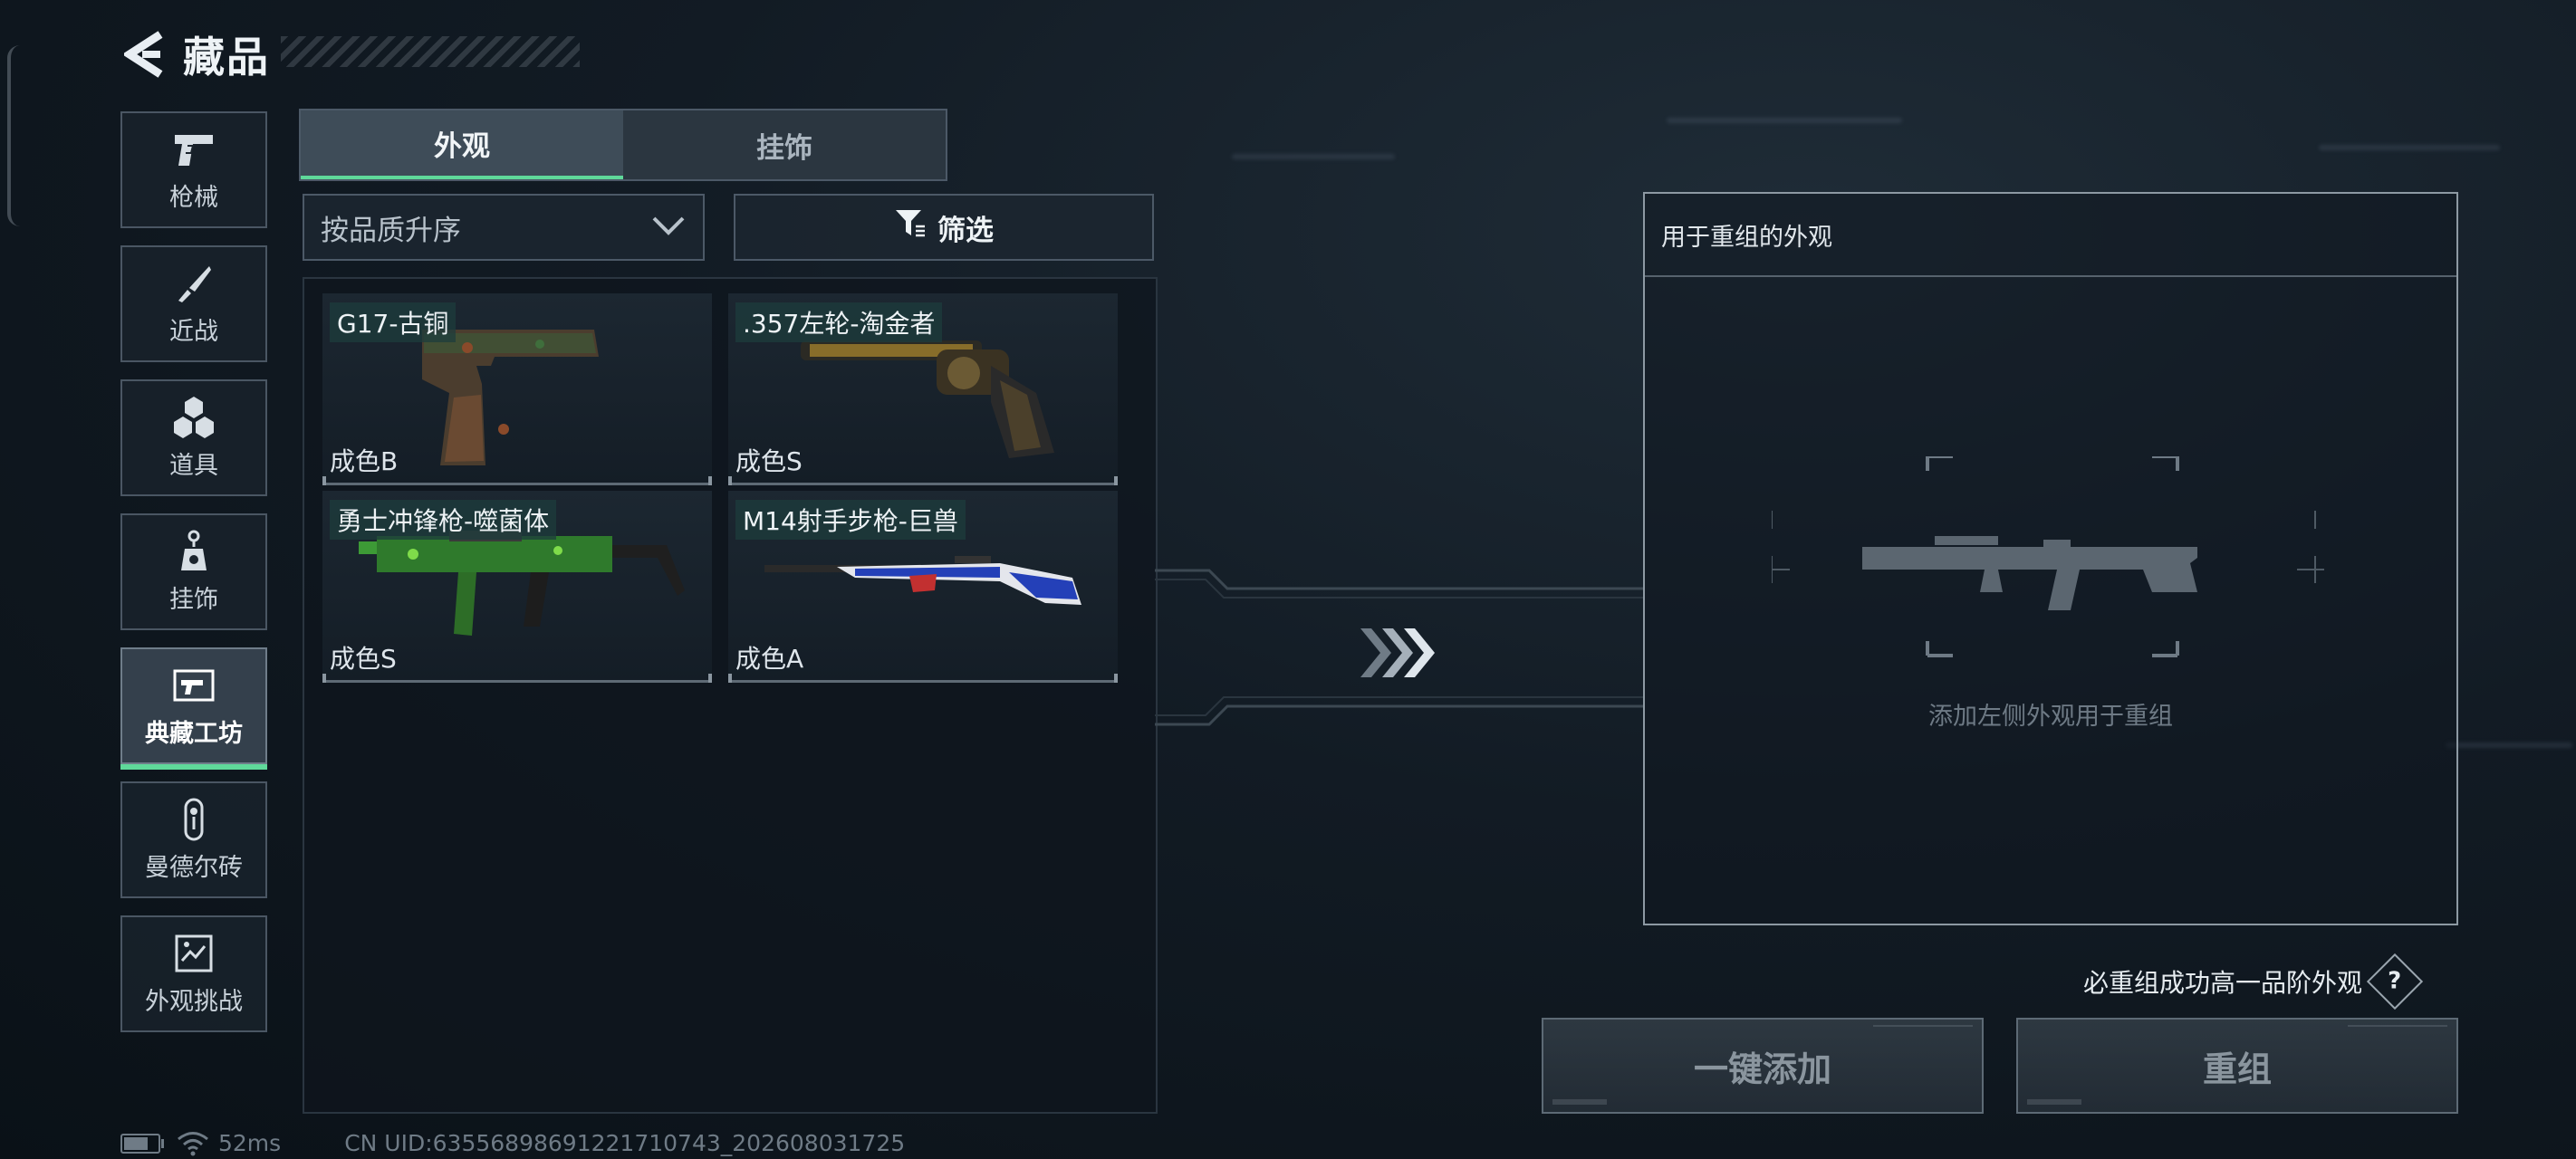 This screenshot has height=1159, width=2576. Describe the element at coordinates (443, 520) in the screenshot. I see `skin-name: 勇士冲锋枪-噬菌体` at that location.